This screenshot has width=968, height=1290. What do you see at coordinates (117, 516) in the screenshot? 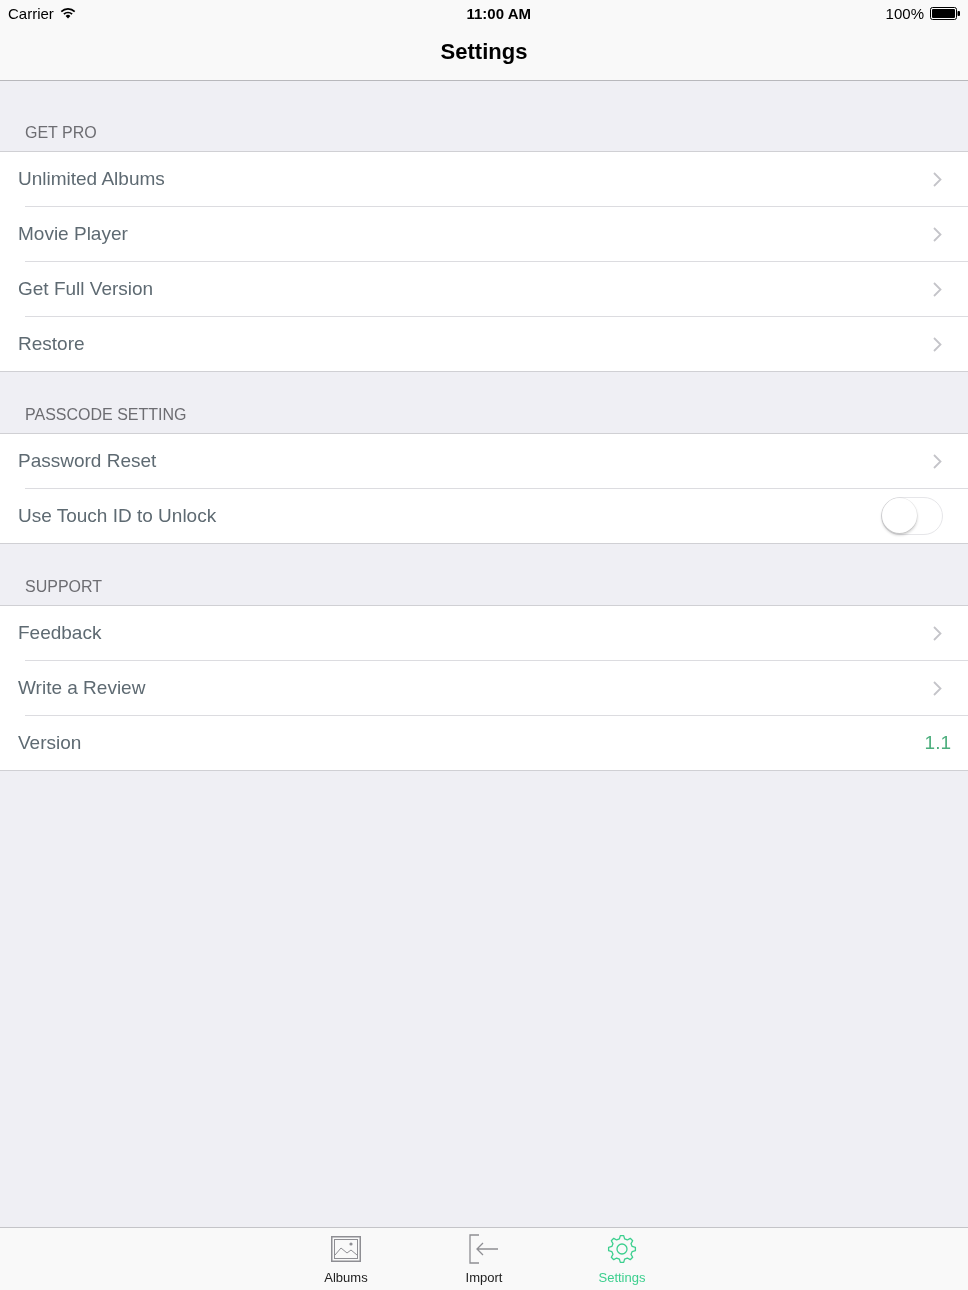
I see `row-label: Use Touch ID to Unlock` at bounding box center [117, 516].